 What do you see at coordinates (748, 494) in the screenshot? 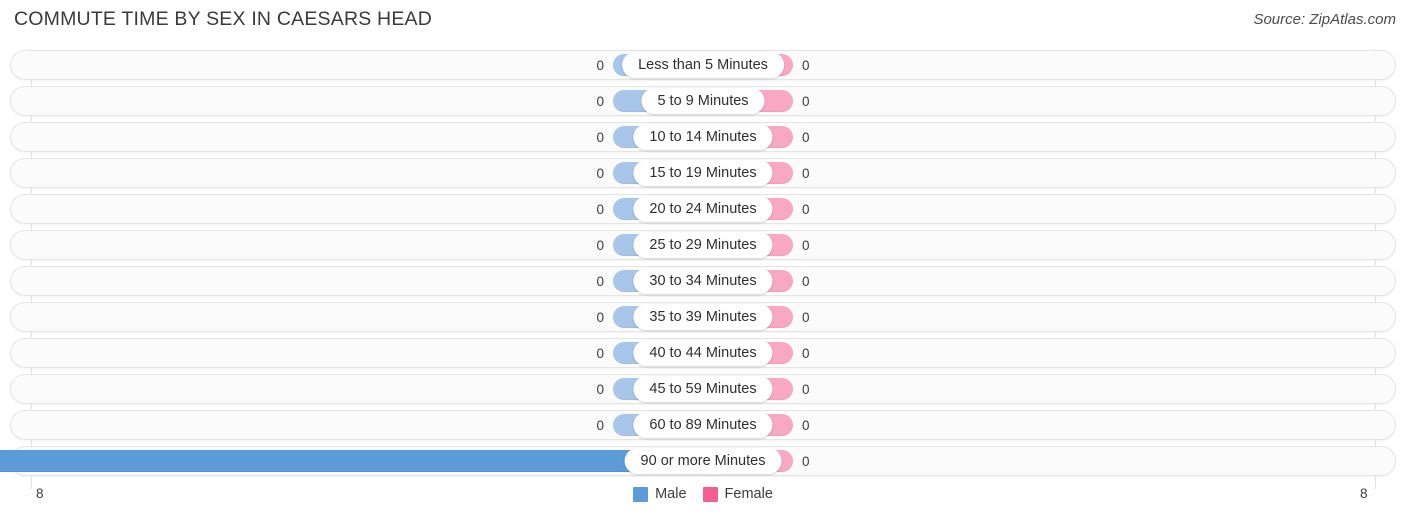
I see `legend-label-female: Female` at bounding box center [748, 494].